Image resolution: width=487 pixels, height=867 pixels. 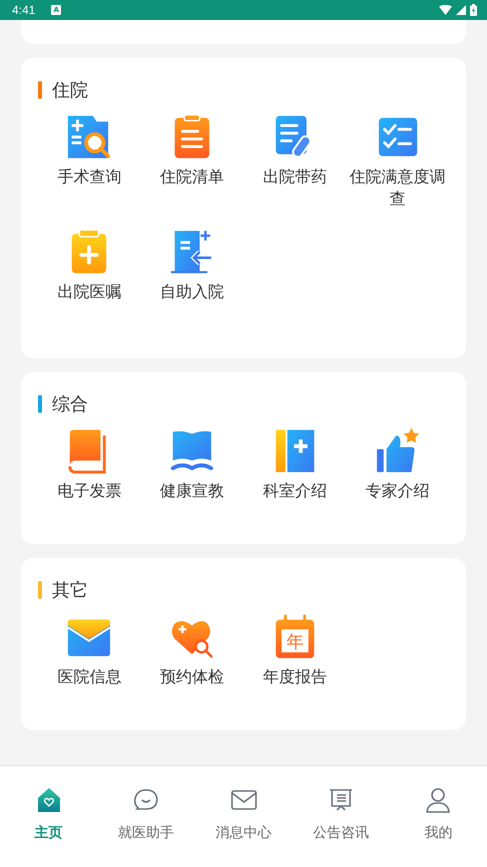 What do you see at coordinates (89, 491) in the screenshot?
I see `menu-label: 电子发票` at bounding box center [89, 491].